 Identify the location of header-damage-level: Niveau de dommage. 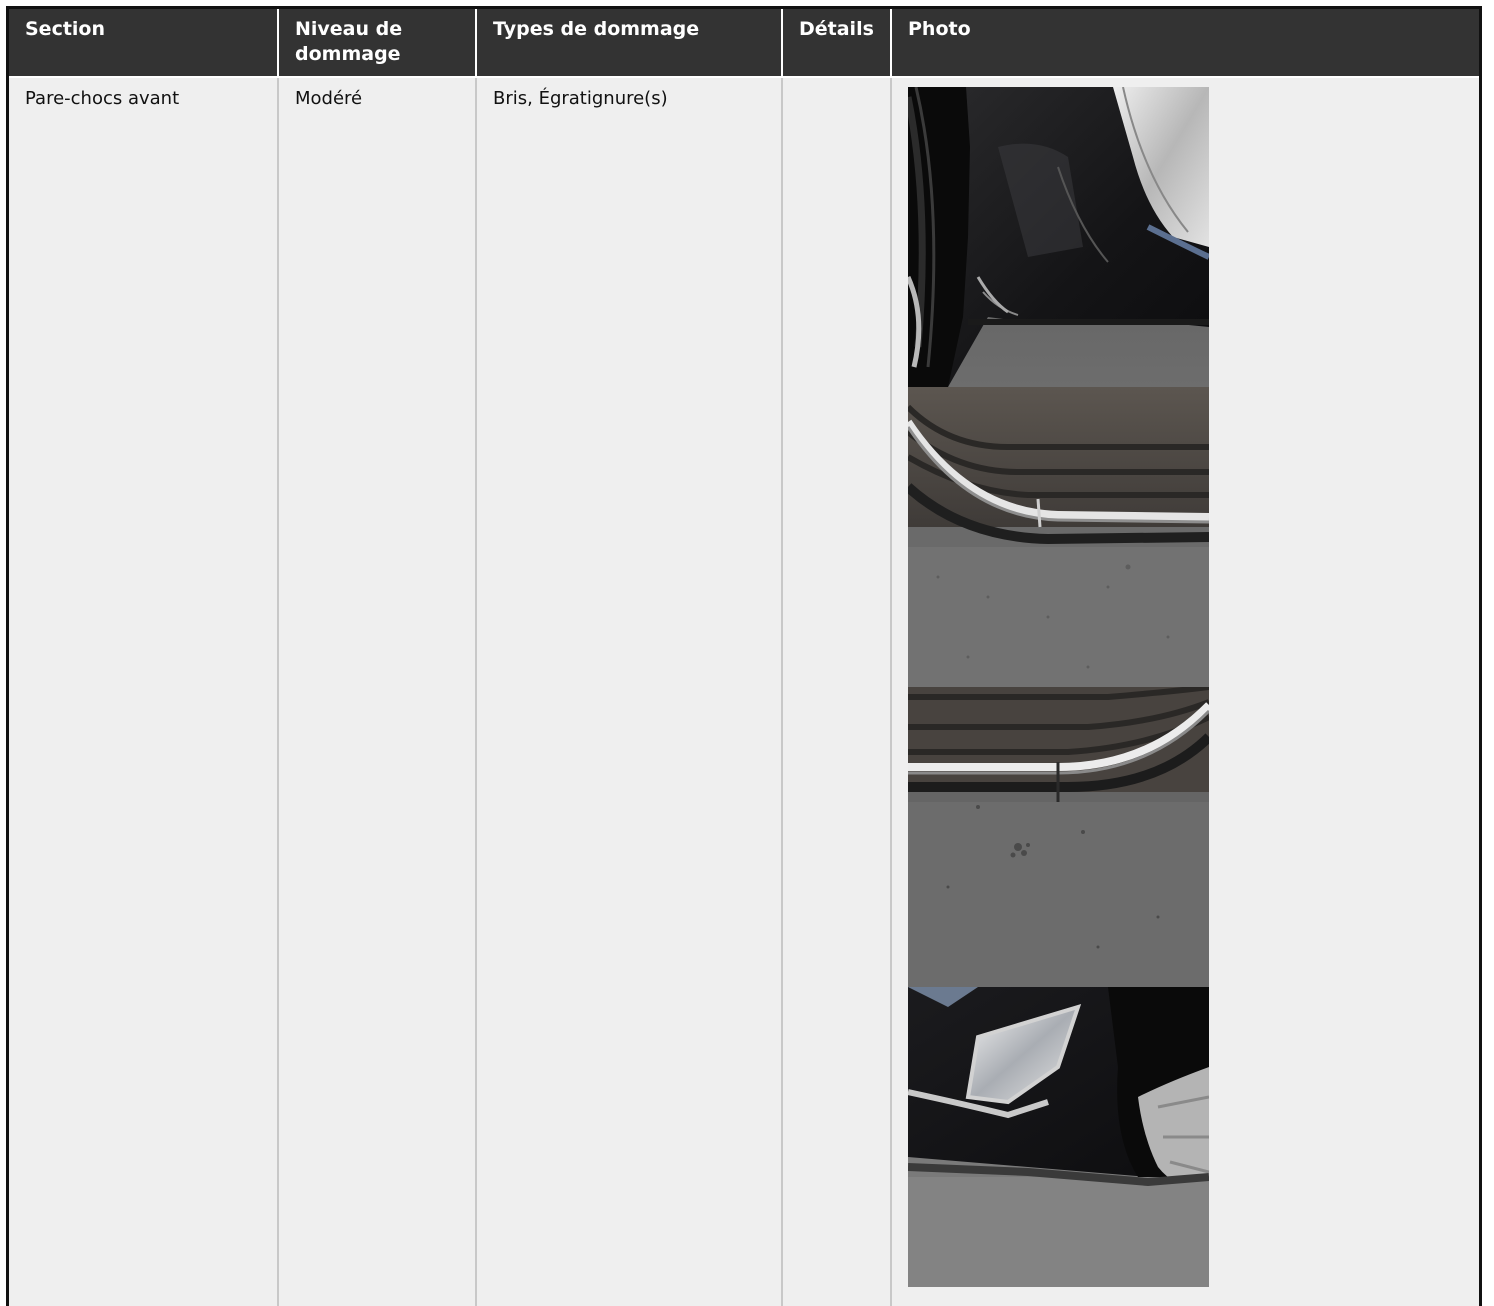
(377, 43).